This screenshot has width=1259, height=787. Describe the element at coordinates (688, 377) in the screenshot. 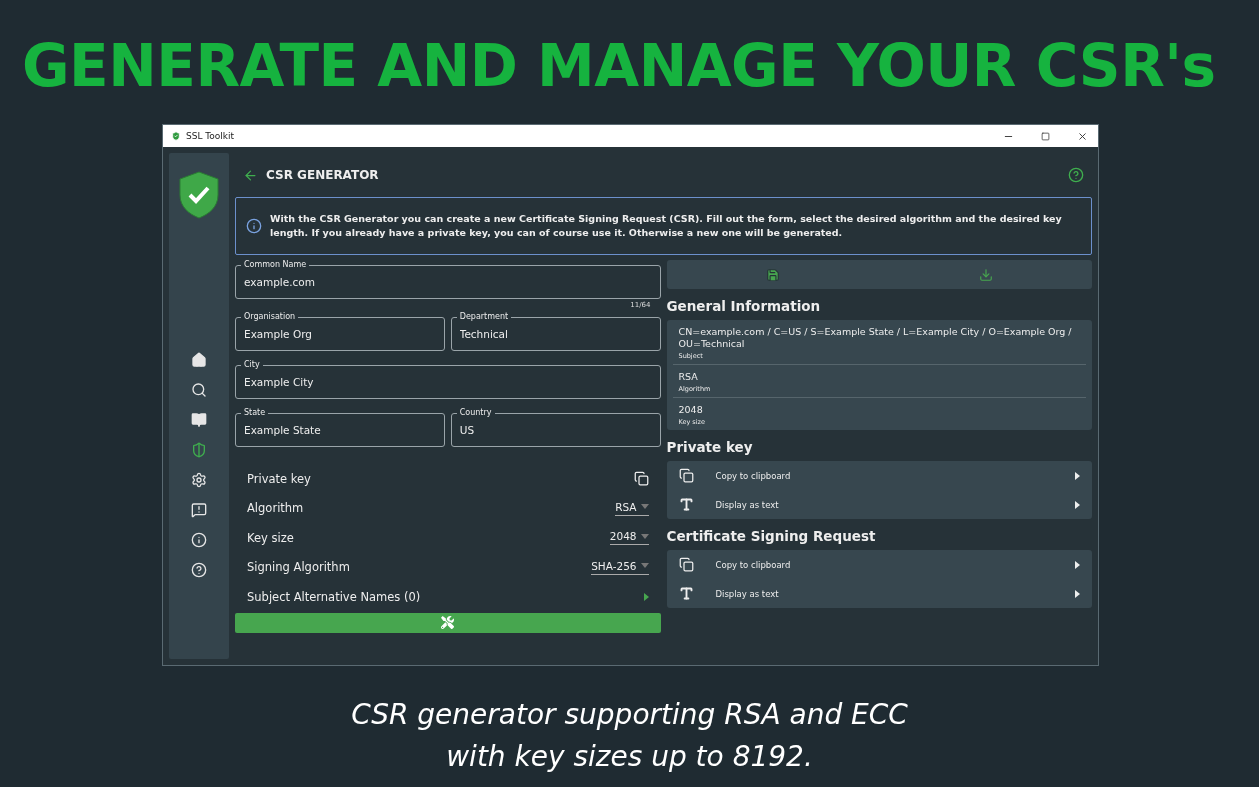

I see `info-value: RSA` at that location.